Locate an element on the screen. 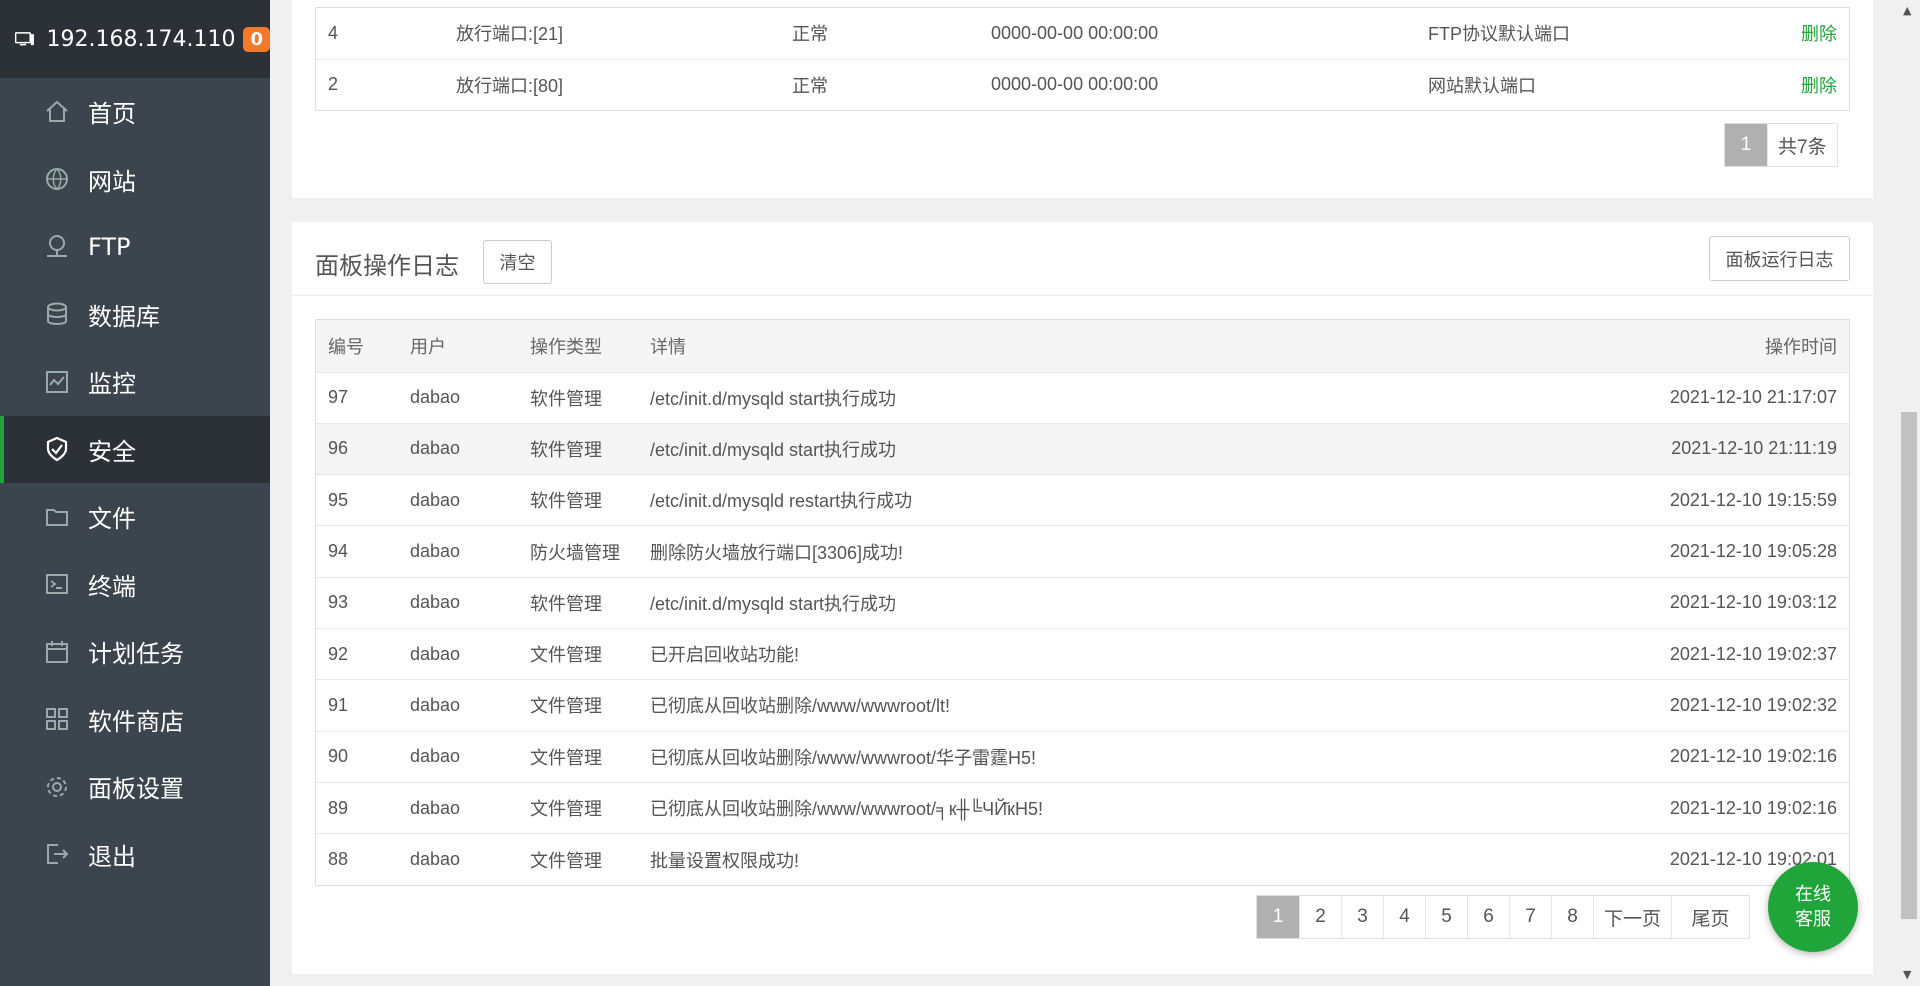 The width and height of the screenshot is (1920, 986). sidebar-item-4: 监控 is located at coordinates (135, 382).